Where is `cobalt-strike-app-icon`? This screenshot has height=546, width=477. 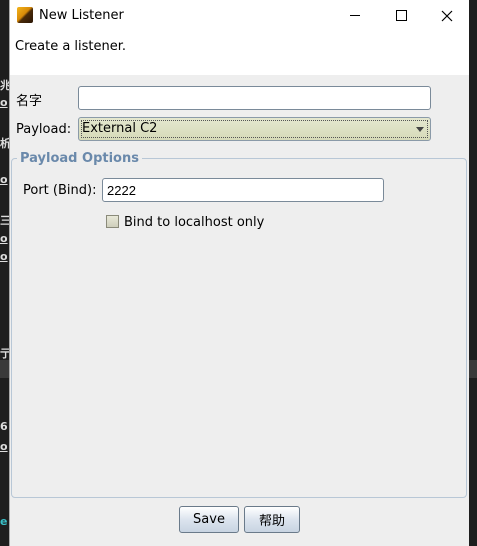
cobalt-strike-app-icon is located at coordinates (25, 15).